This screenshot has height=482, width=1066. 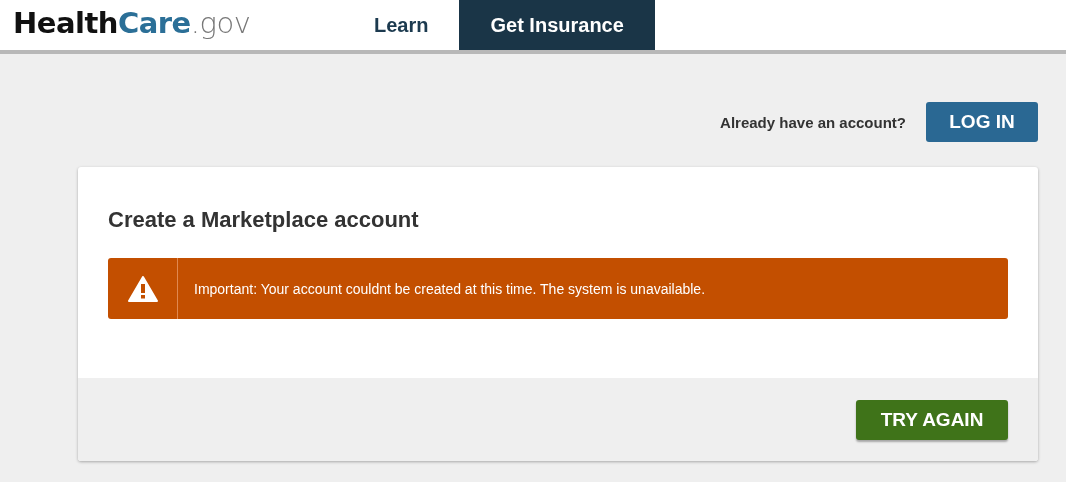 What do you see at coordinates (264, 220) in the screenshot?
I see `card-title: Create a Marketplace account` at bounding box center [264, 220].